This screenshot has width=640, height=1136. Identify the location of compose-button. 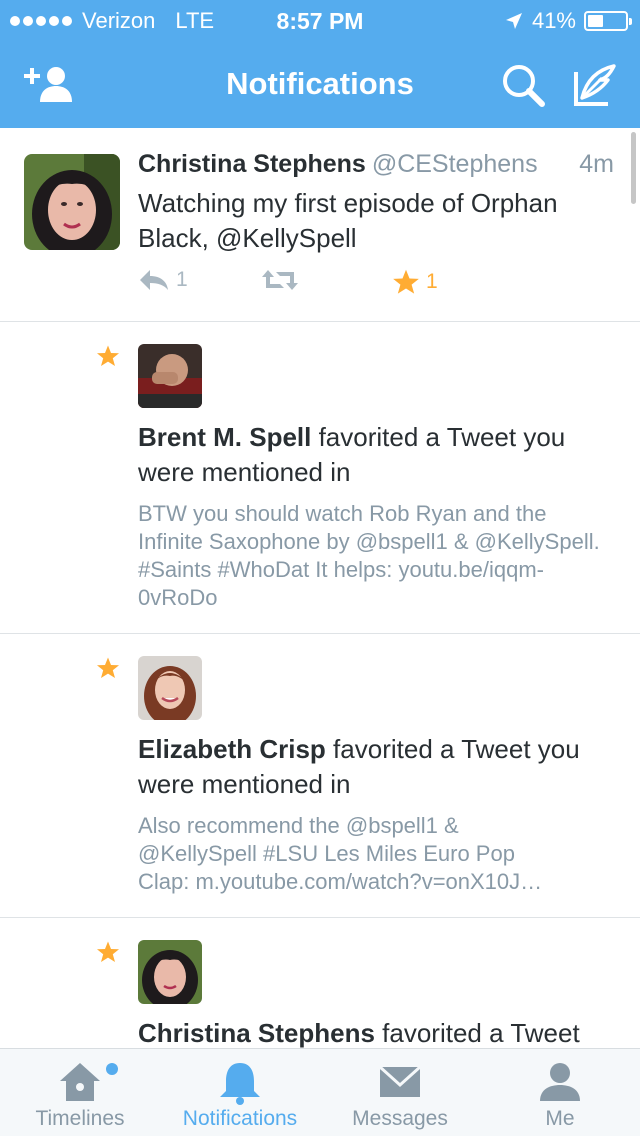
(596, 84).